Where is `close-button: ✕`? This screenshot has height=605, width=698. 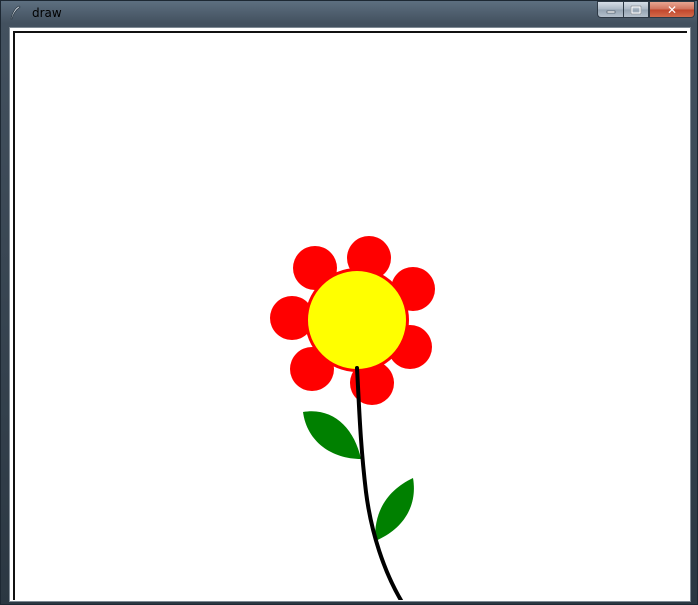
close-button: ✕ is located at coordinates (672, 9).